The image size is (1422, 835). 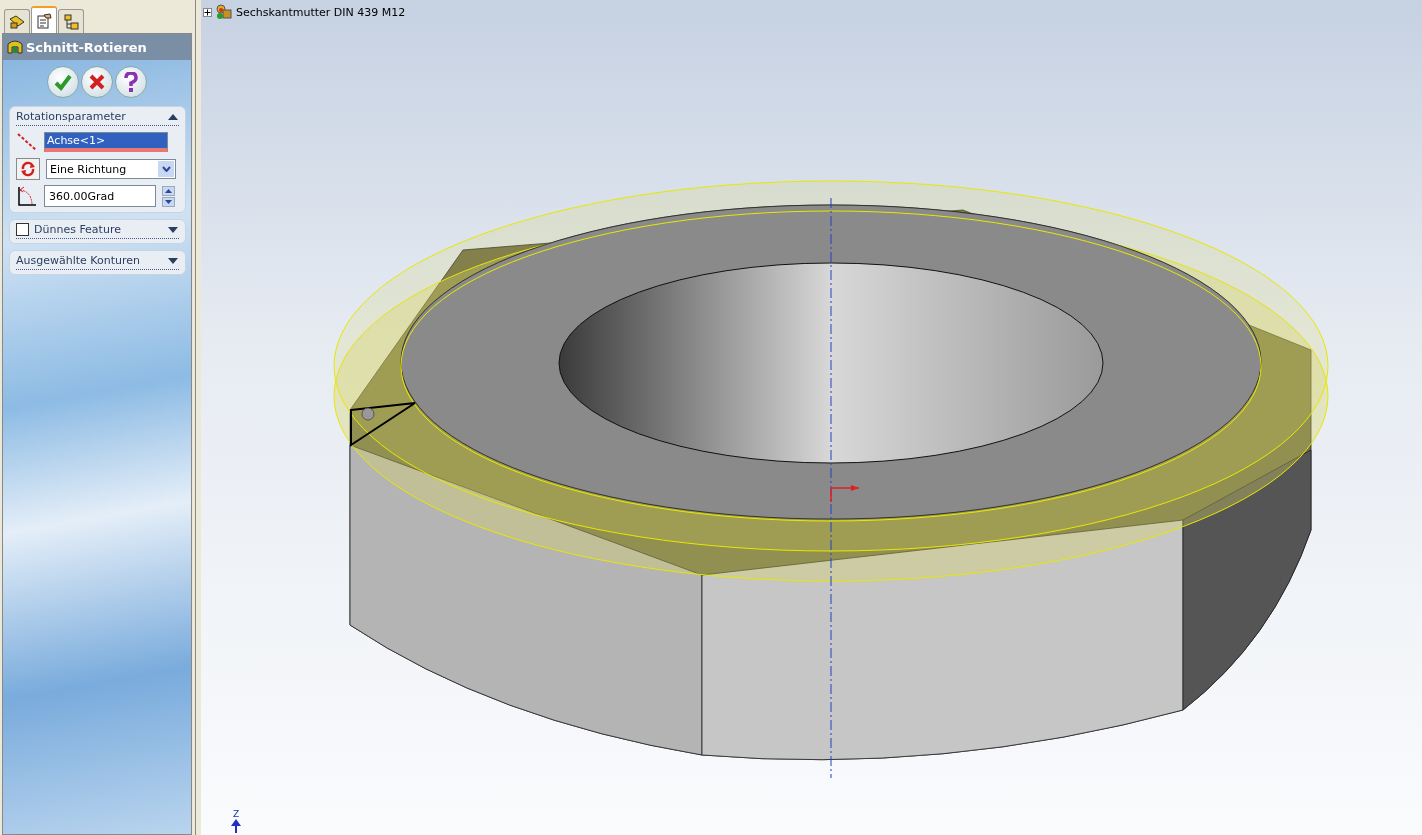 I want to click on section-title: Dünnes Feature, so click(x=78, y=229).